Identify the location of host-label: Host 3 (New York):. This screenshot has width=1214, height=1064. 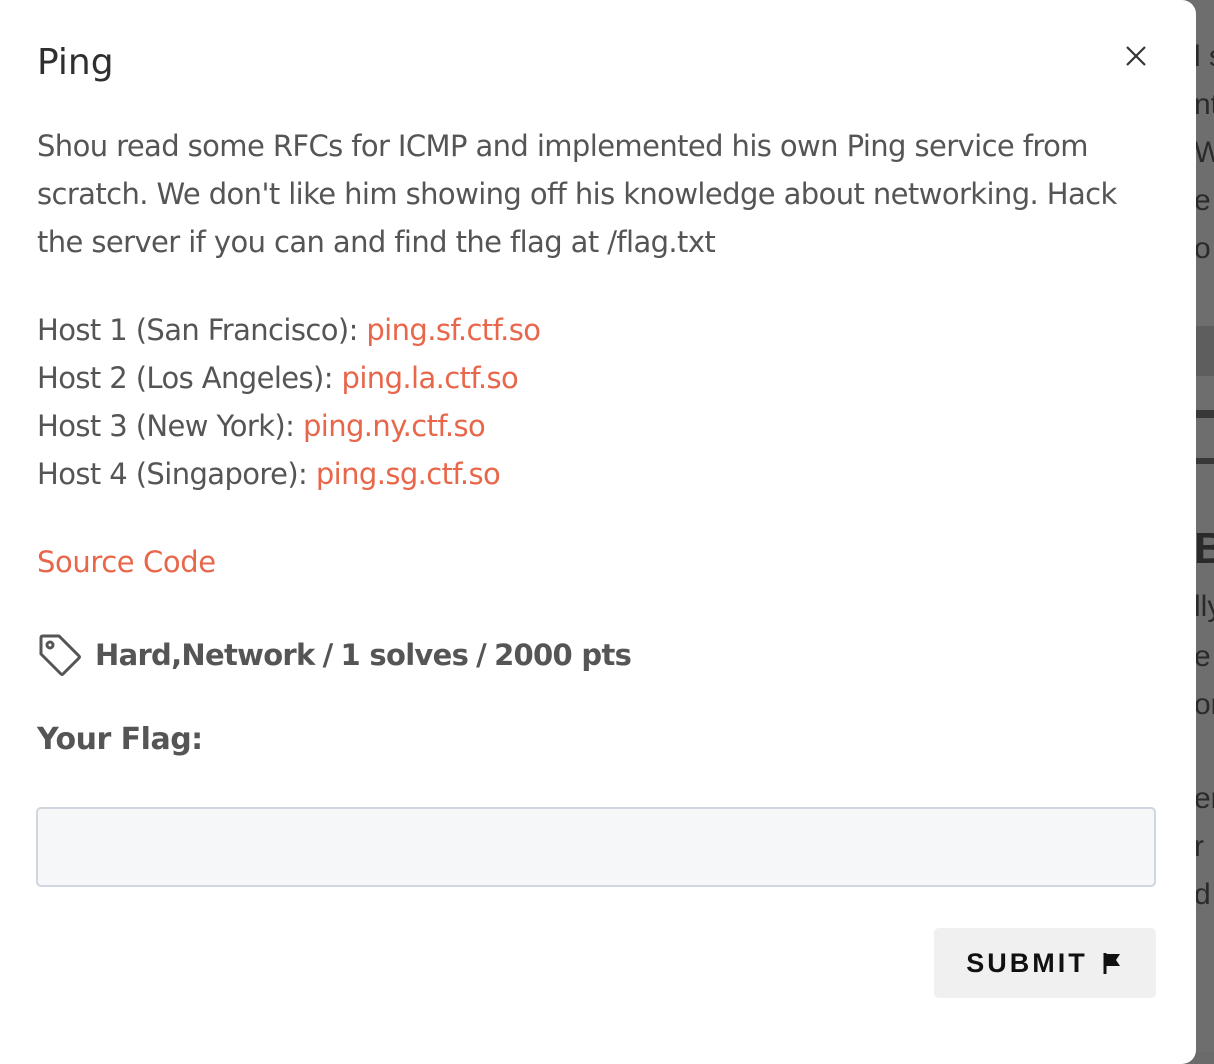
(170, 426).